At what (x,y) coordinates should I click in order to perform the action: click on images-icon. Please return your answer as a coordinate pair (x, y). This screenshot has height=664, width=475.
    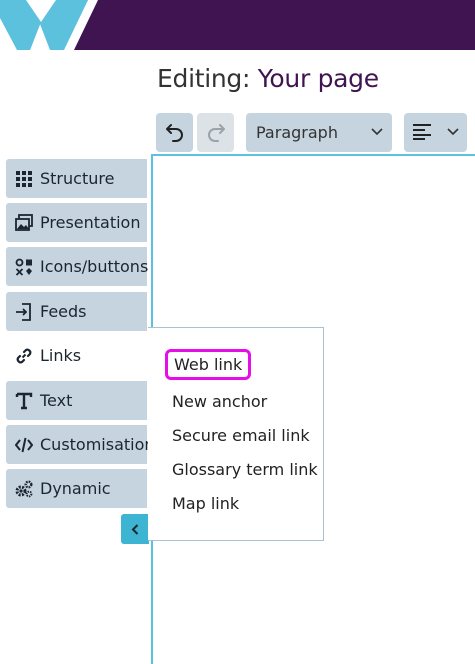
    Looking at the image, I should click on (24, 222).